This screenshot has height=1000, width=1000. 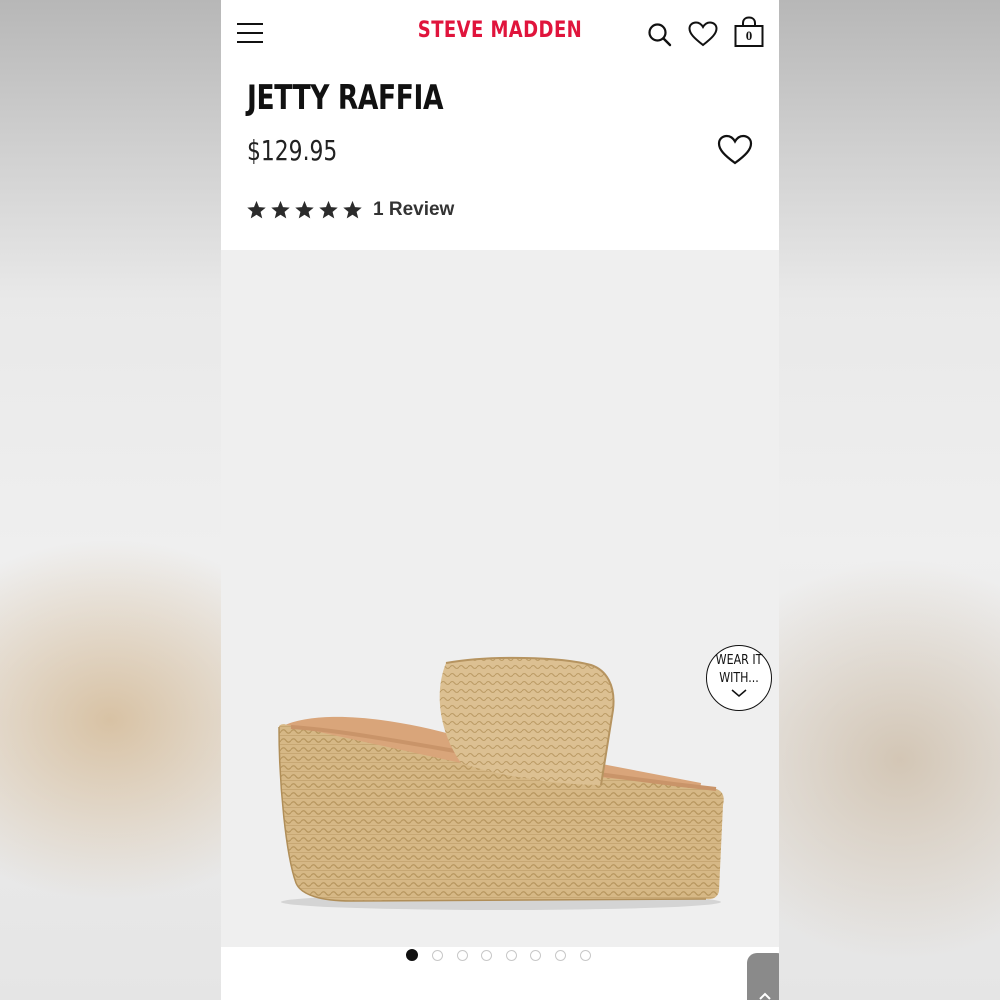 What do you see at coordinates (500, 34) in the screenshot?
I see `site-header: STEVE MADDEN 0` at bounding box center [500, 34].